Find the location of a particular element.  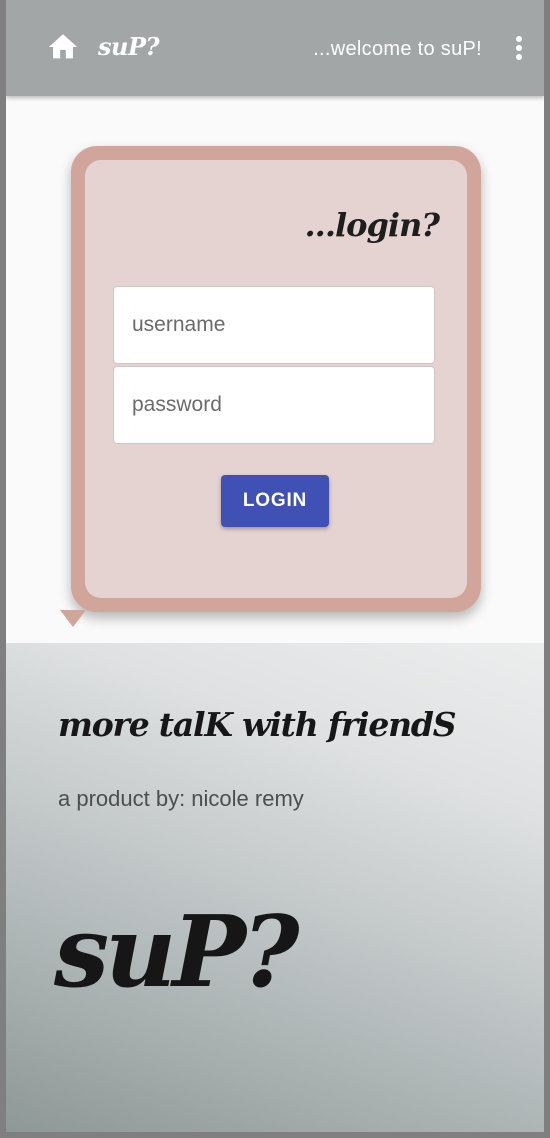

login-title: ...login? is located at coordinates (372, 225).